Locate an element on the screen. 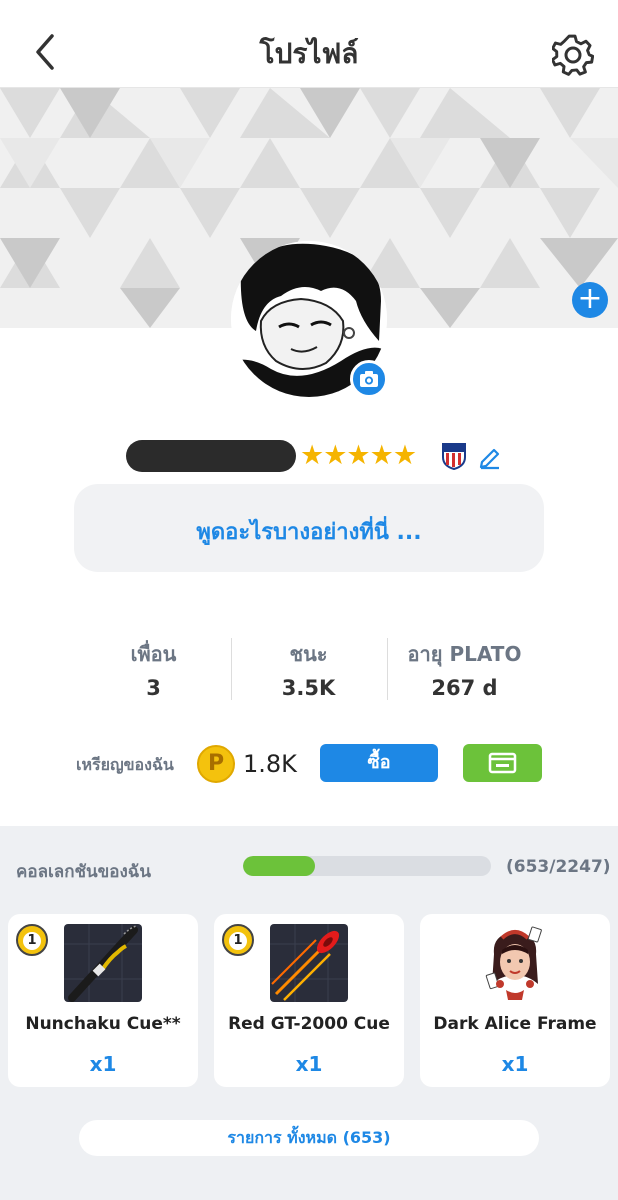  collection-card-red-gt: 1 Red GT-2000 Cue x1 is located at coordinates (309, 1000).